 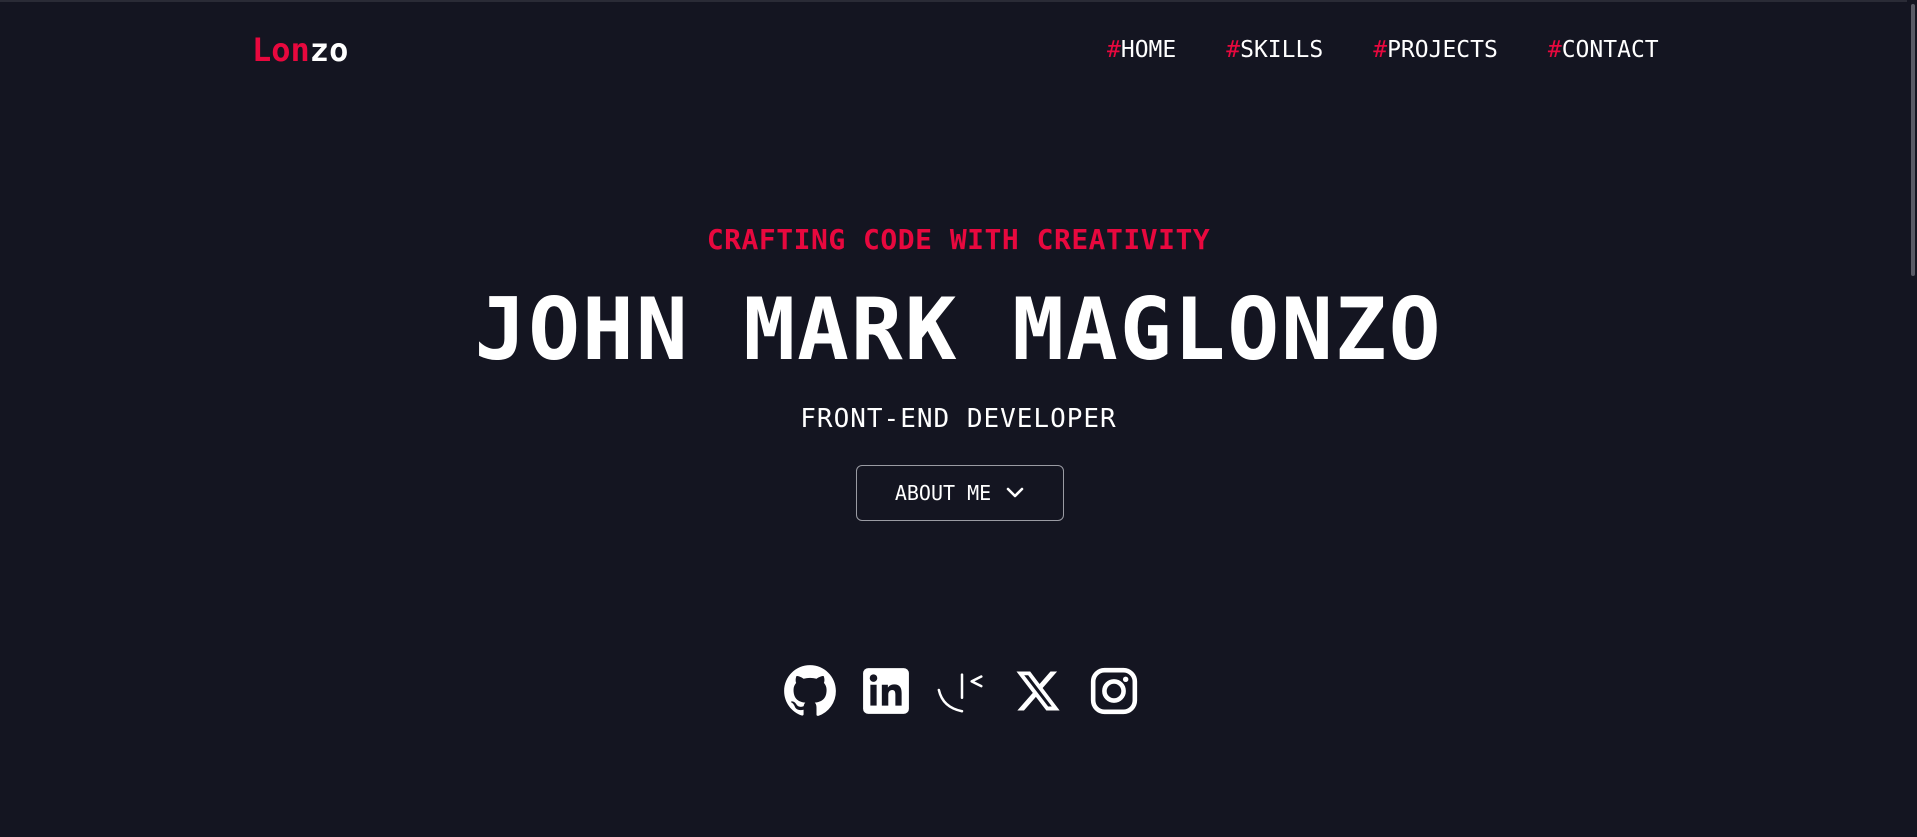 What do you see at coordinates (886, 691) in the screenshot?
I see `linkedin-icon` at bounding box center [886, 691].